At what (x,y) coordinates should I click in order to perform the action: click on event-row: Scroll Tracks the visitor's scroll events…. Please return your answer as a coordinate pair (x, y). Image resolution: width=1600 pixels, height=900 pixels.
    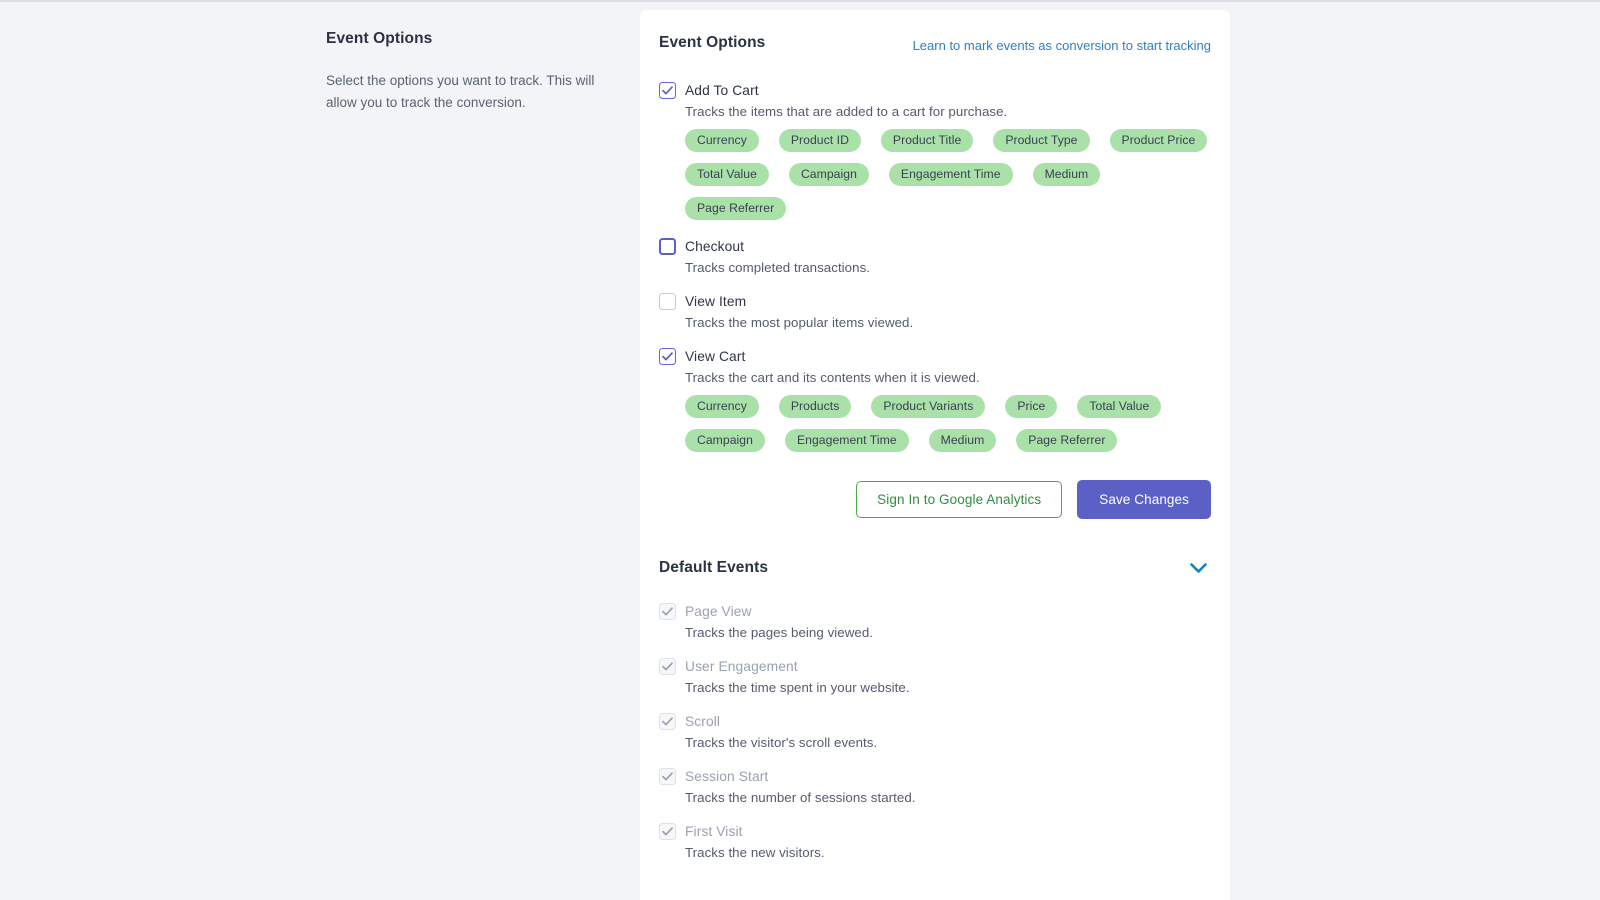
    Looking at the image, I should click on (935, 731).